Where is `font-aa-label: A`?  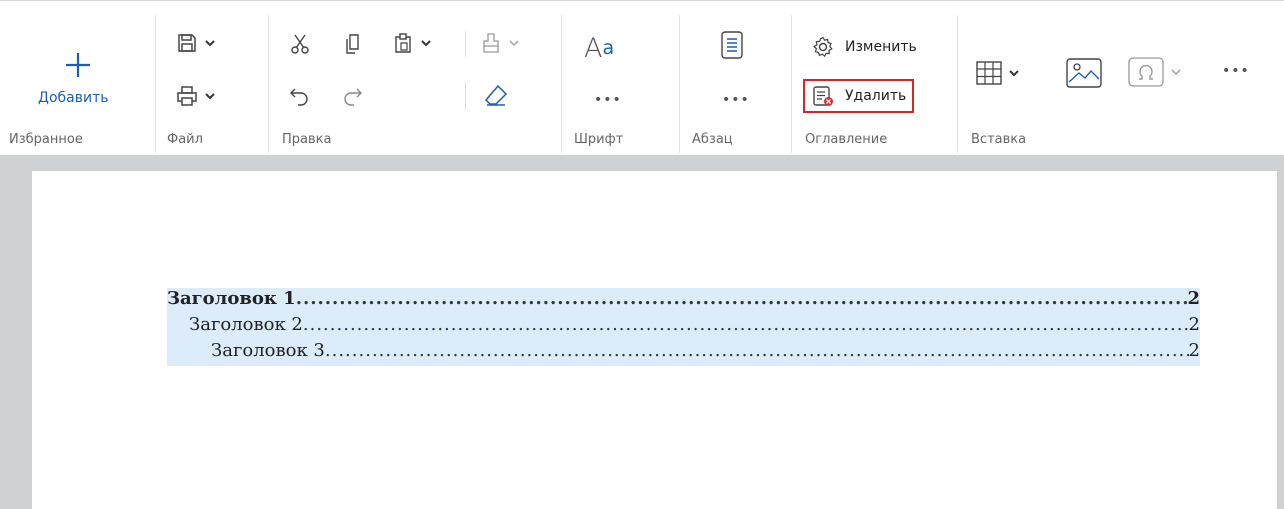
font-aa-label: A is located at coordinates (593, 48).